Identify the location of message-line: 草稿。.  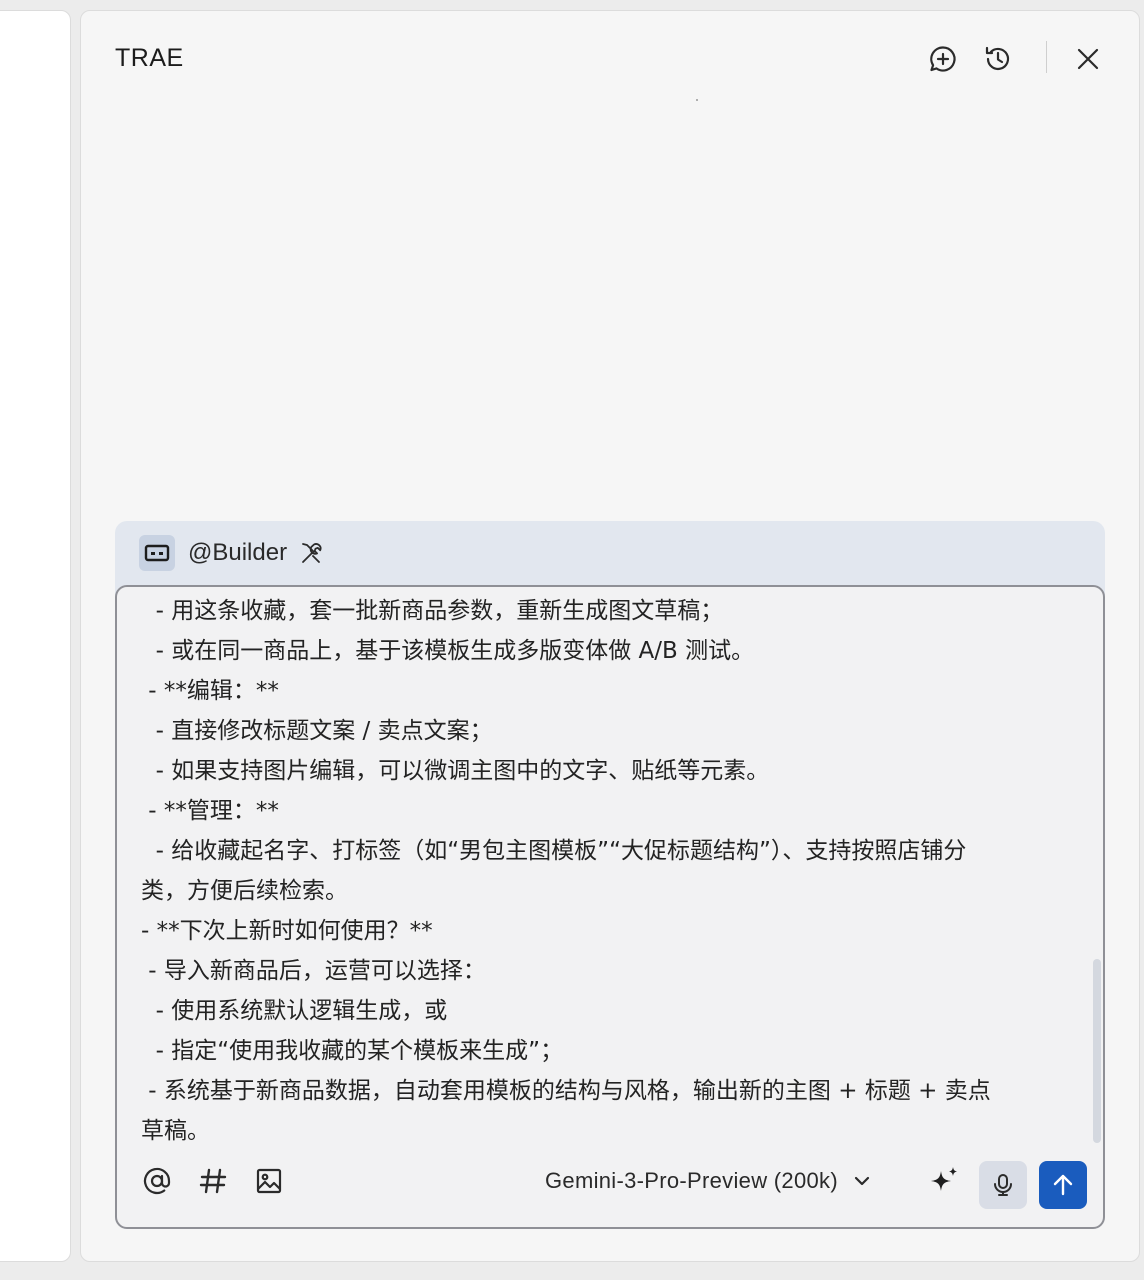
(175, 1131).